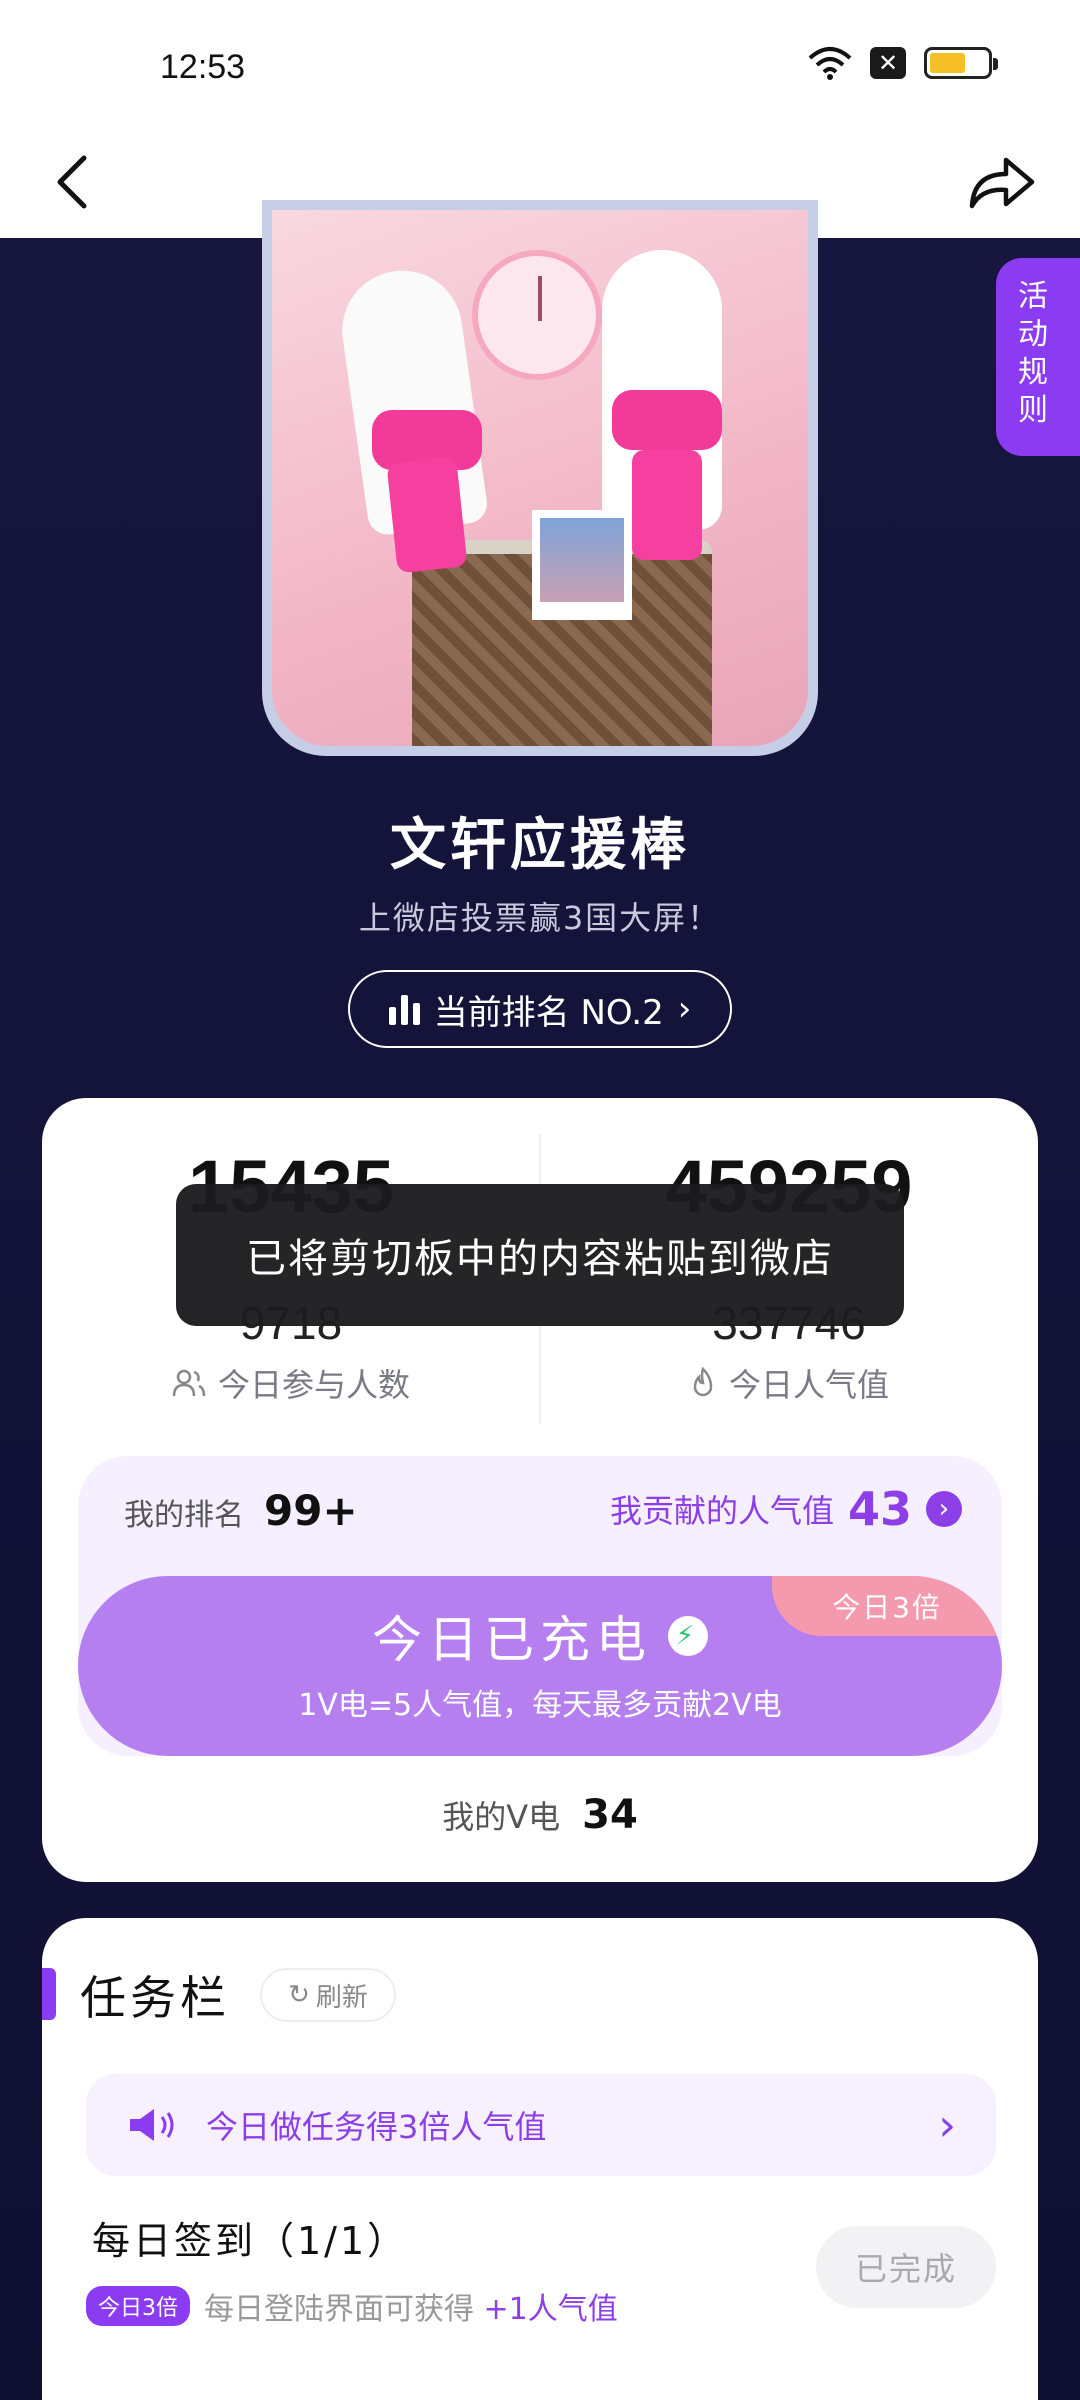  What do you see at coordinates (152, 2125) in the screenshot?
I see `speaker-icon` at bounding box center [152, 2125].